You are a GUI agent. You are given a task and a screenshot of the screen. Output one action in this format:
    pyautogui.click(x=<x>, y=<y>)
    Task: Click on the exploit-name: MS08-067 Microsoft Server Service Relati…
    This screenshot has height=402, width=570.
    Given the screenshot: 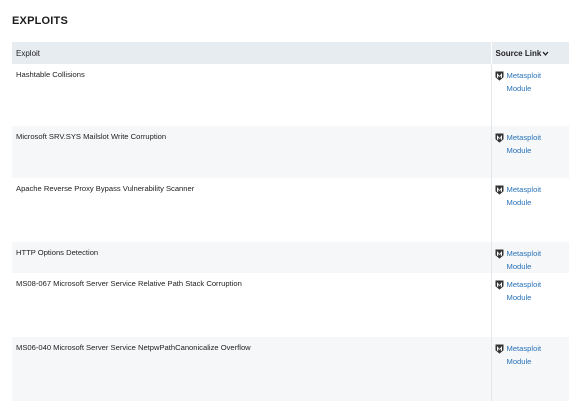 What is the action you would take?
    pyautogui.click(x=129, y=283)
    